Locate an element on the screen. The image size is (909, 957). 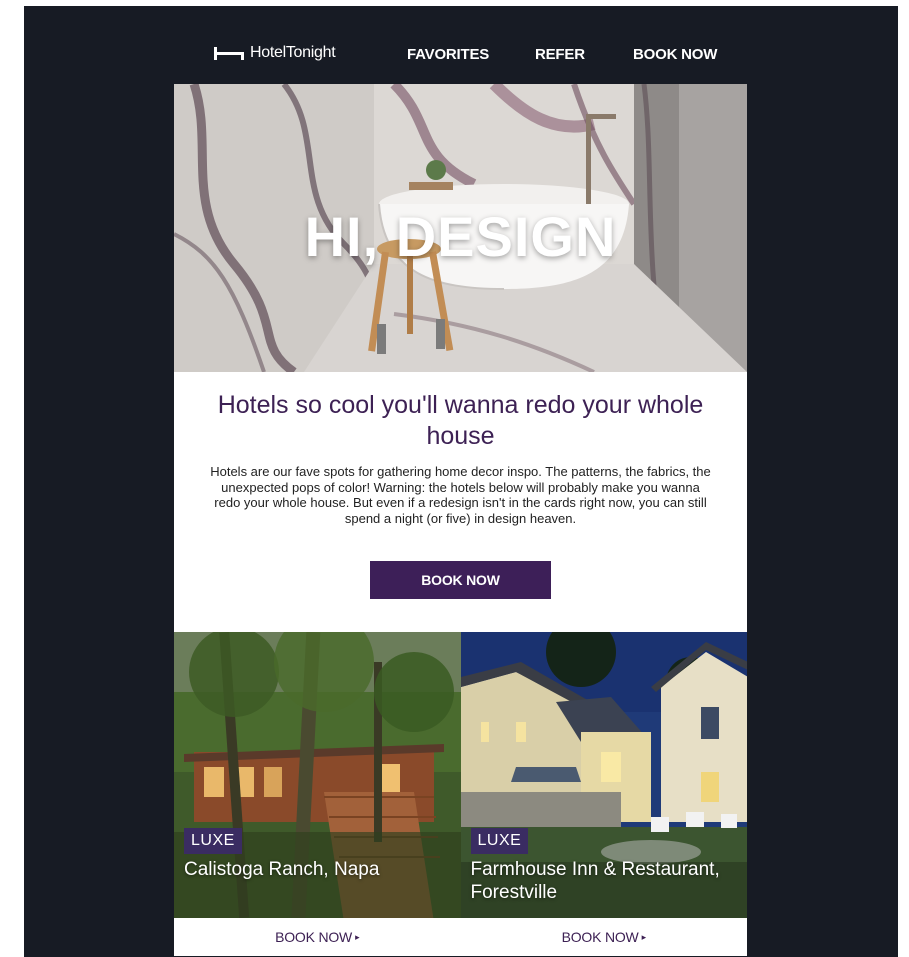
logo-text: HotelTonight is located at coordinates (293, 52).